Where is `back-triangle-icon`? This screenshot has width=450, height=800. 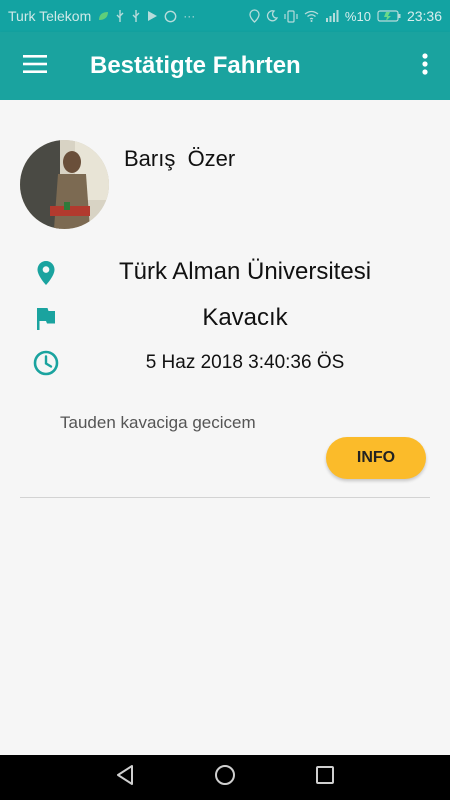
back-triangle-icon is located at coordinates (125, 777).